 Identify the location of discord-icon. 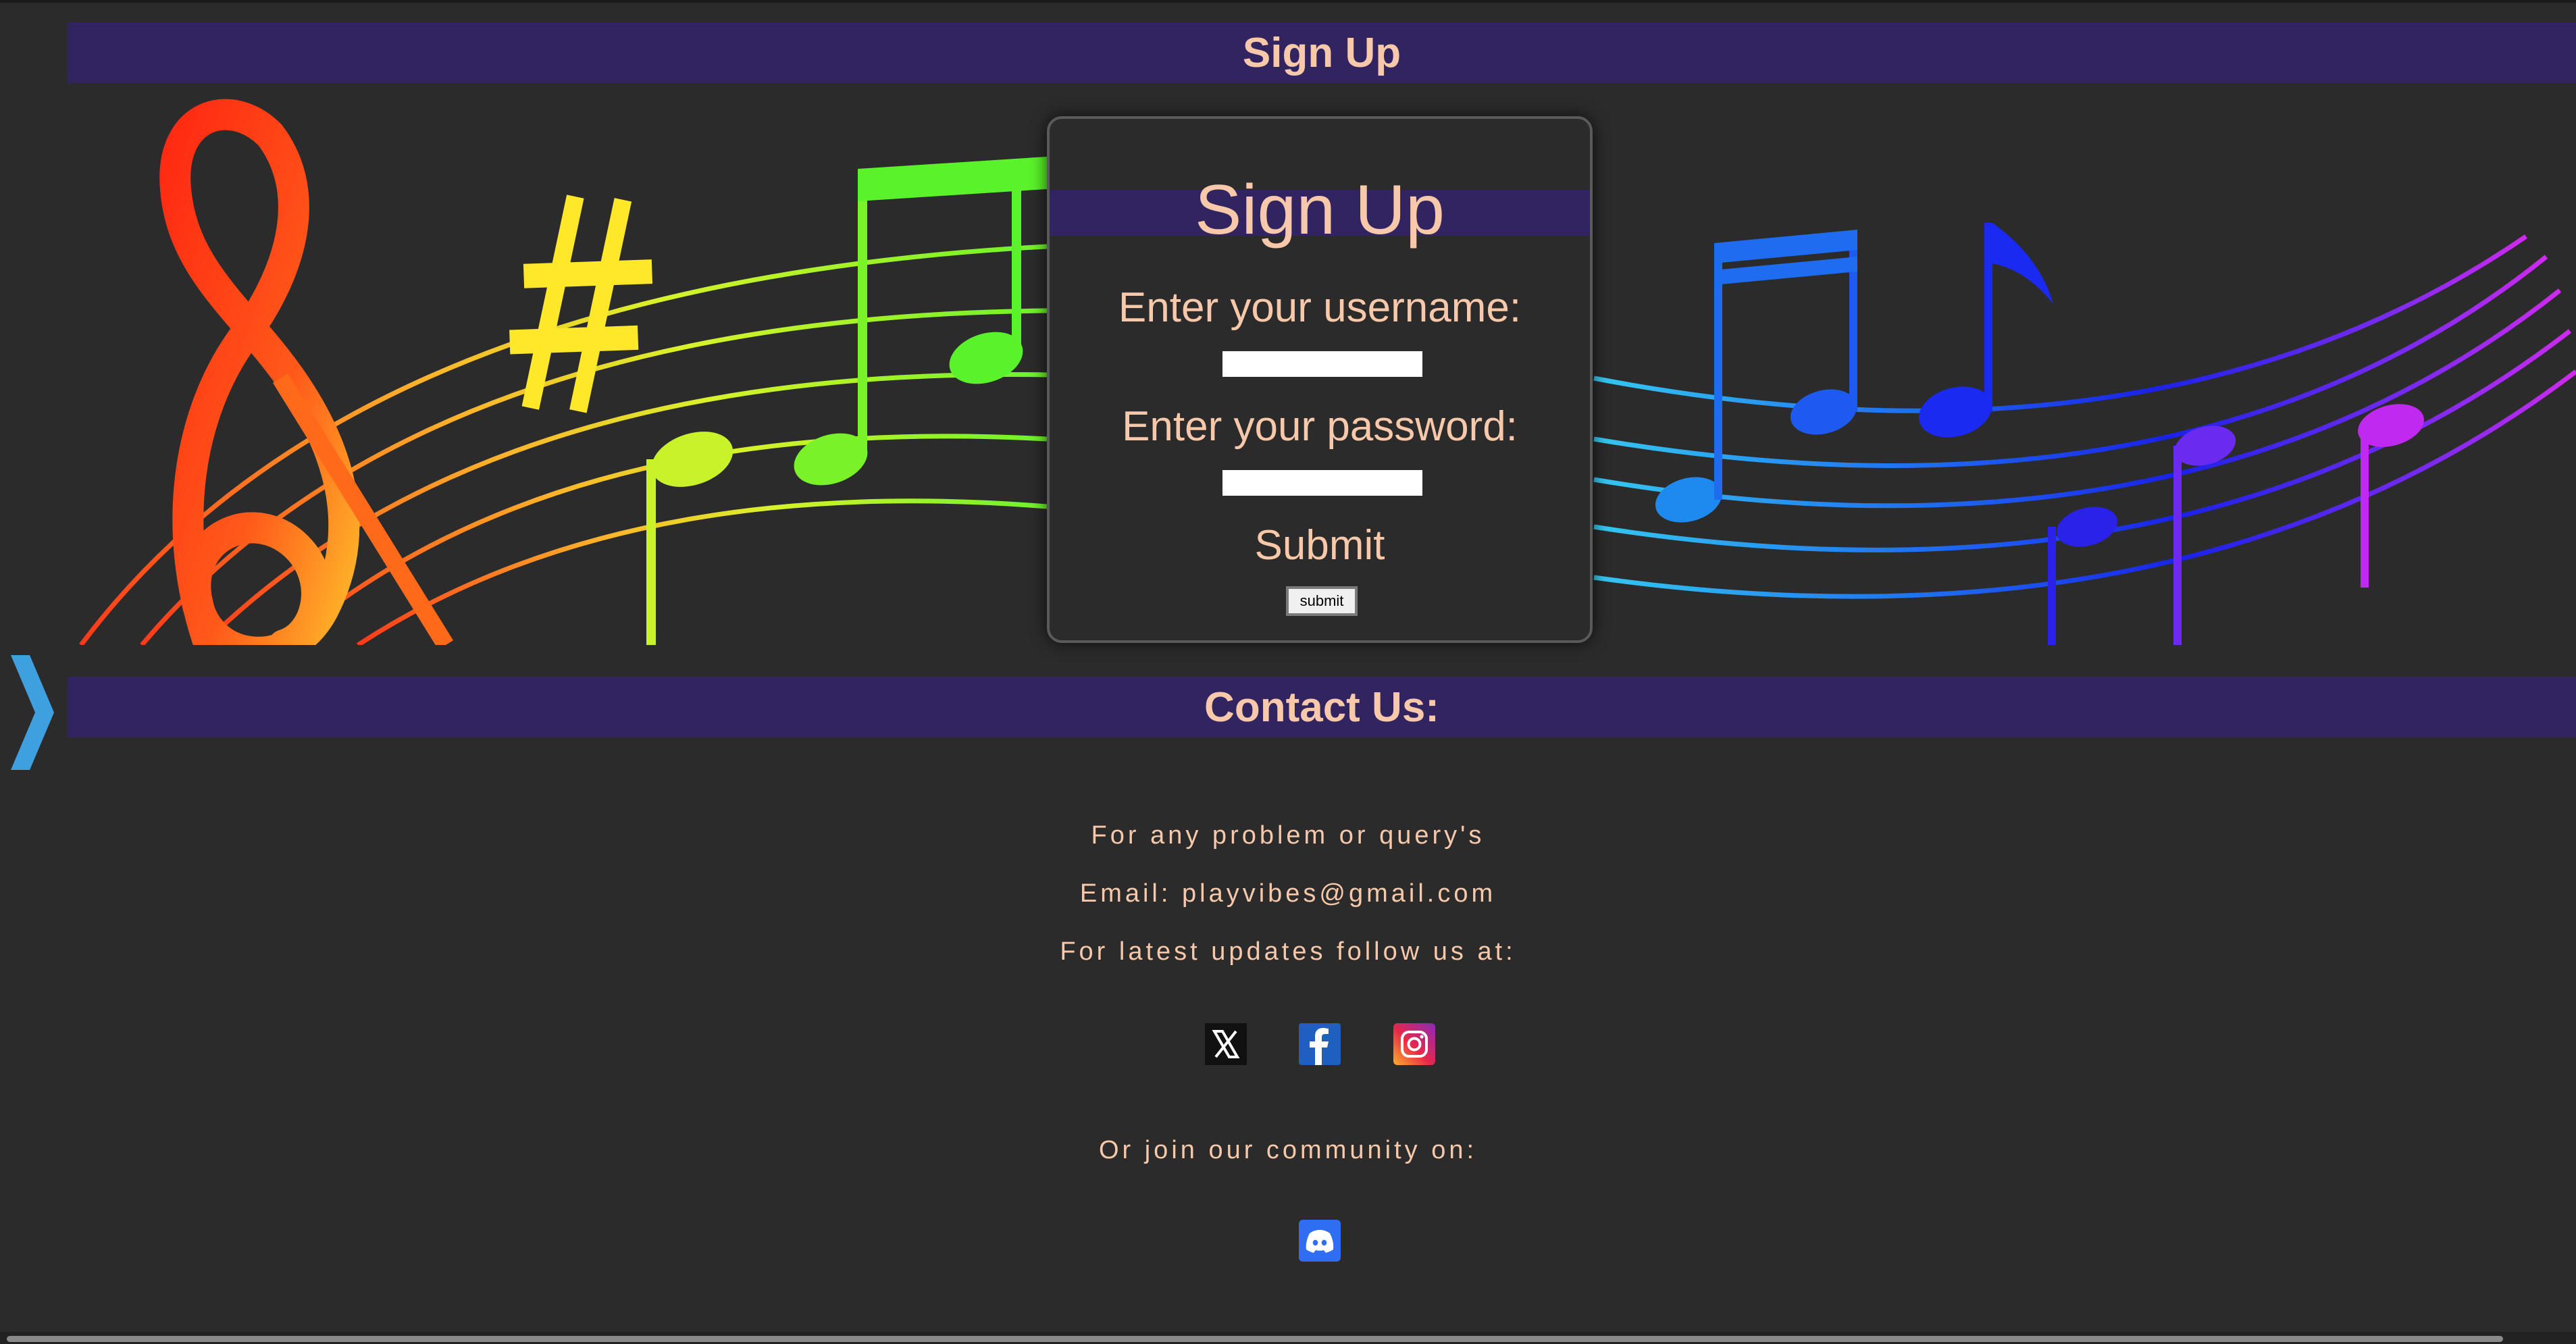
(1320, 1241).